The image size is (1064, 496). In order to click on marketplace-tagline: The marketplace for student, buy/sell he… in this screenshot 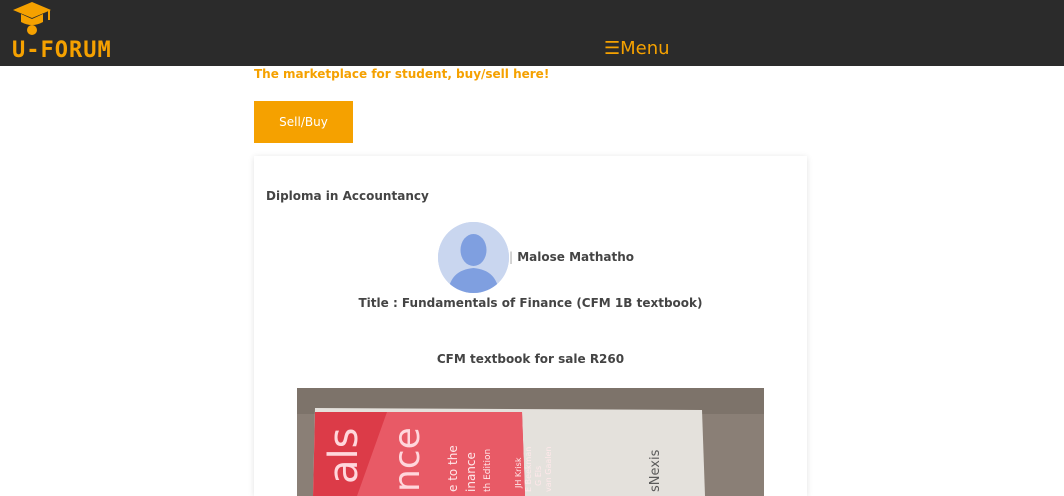, I will do `click(402, 74)`.